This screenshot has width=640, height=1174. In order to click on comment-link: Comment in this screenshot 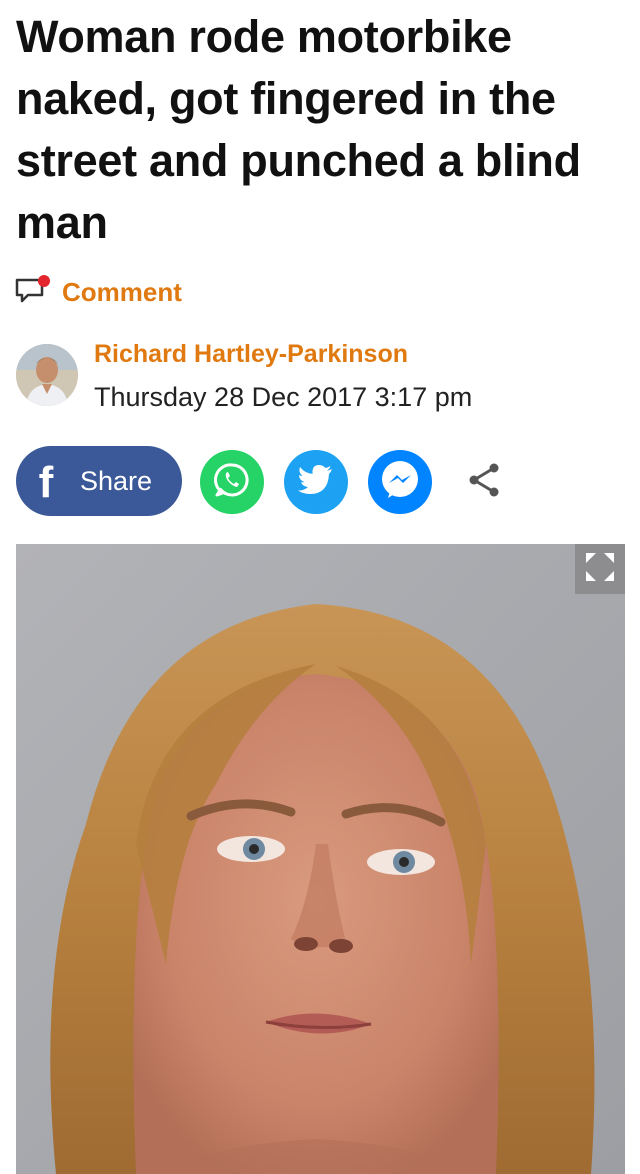, I will do `click(98, 292)`.